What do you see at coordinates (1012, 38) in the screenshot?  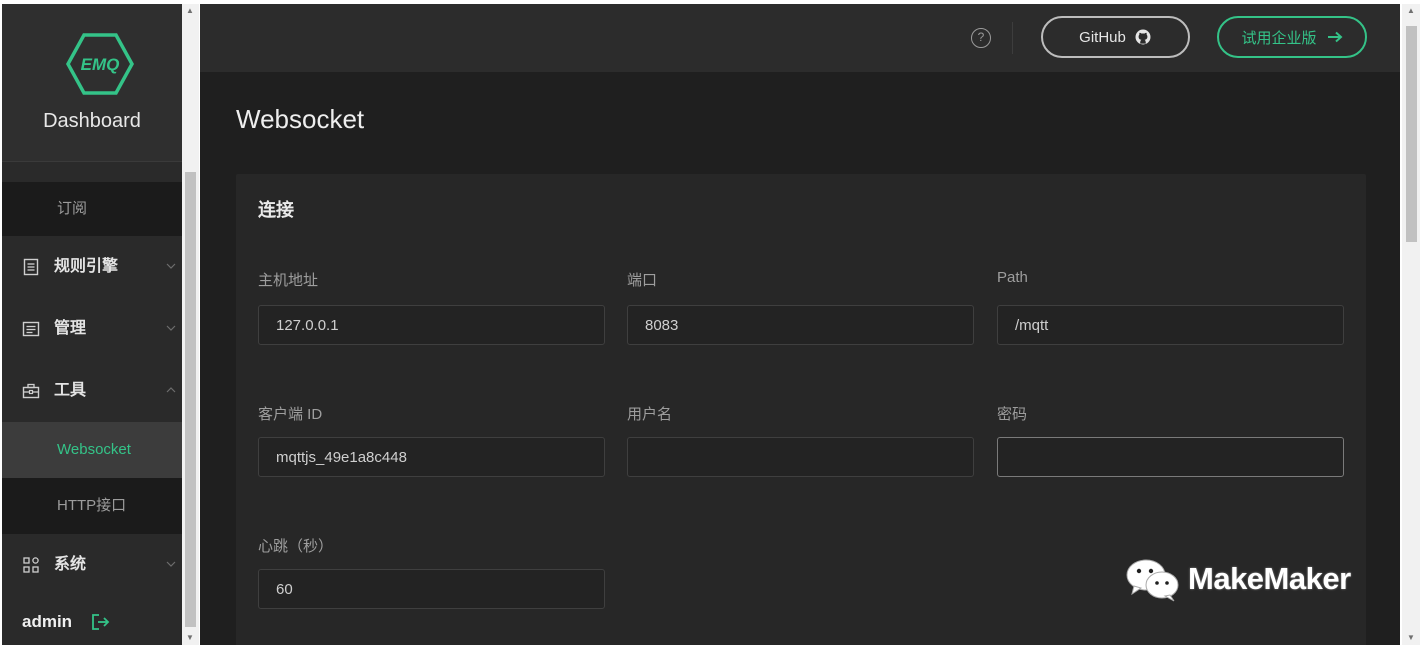 I see `header-divider` at bounding box center [1012, 38].